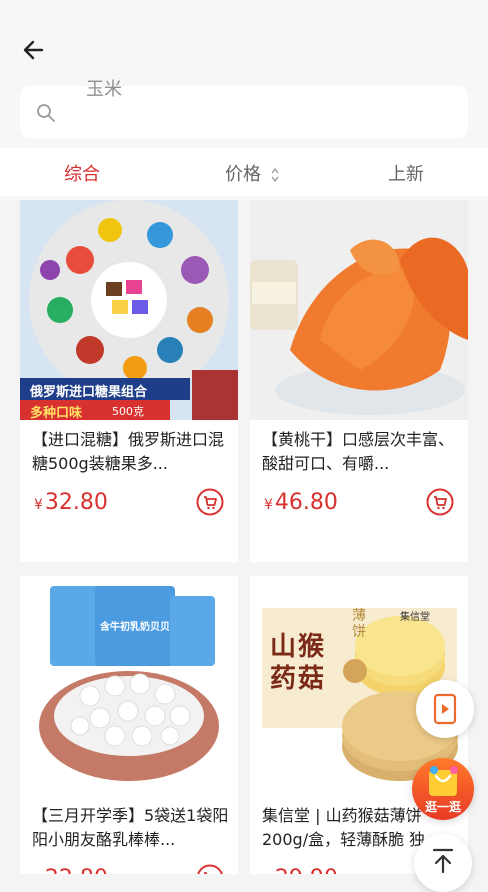 This screenshot has width=488, height=892. I want to click on search-icon, so click(46, 113).